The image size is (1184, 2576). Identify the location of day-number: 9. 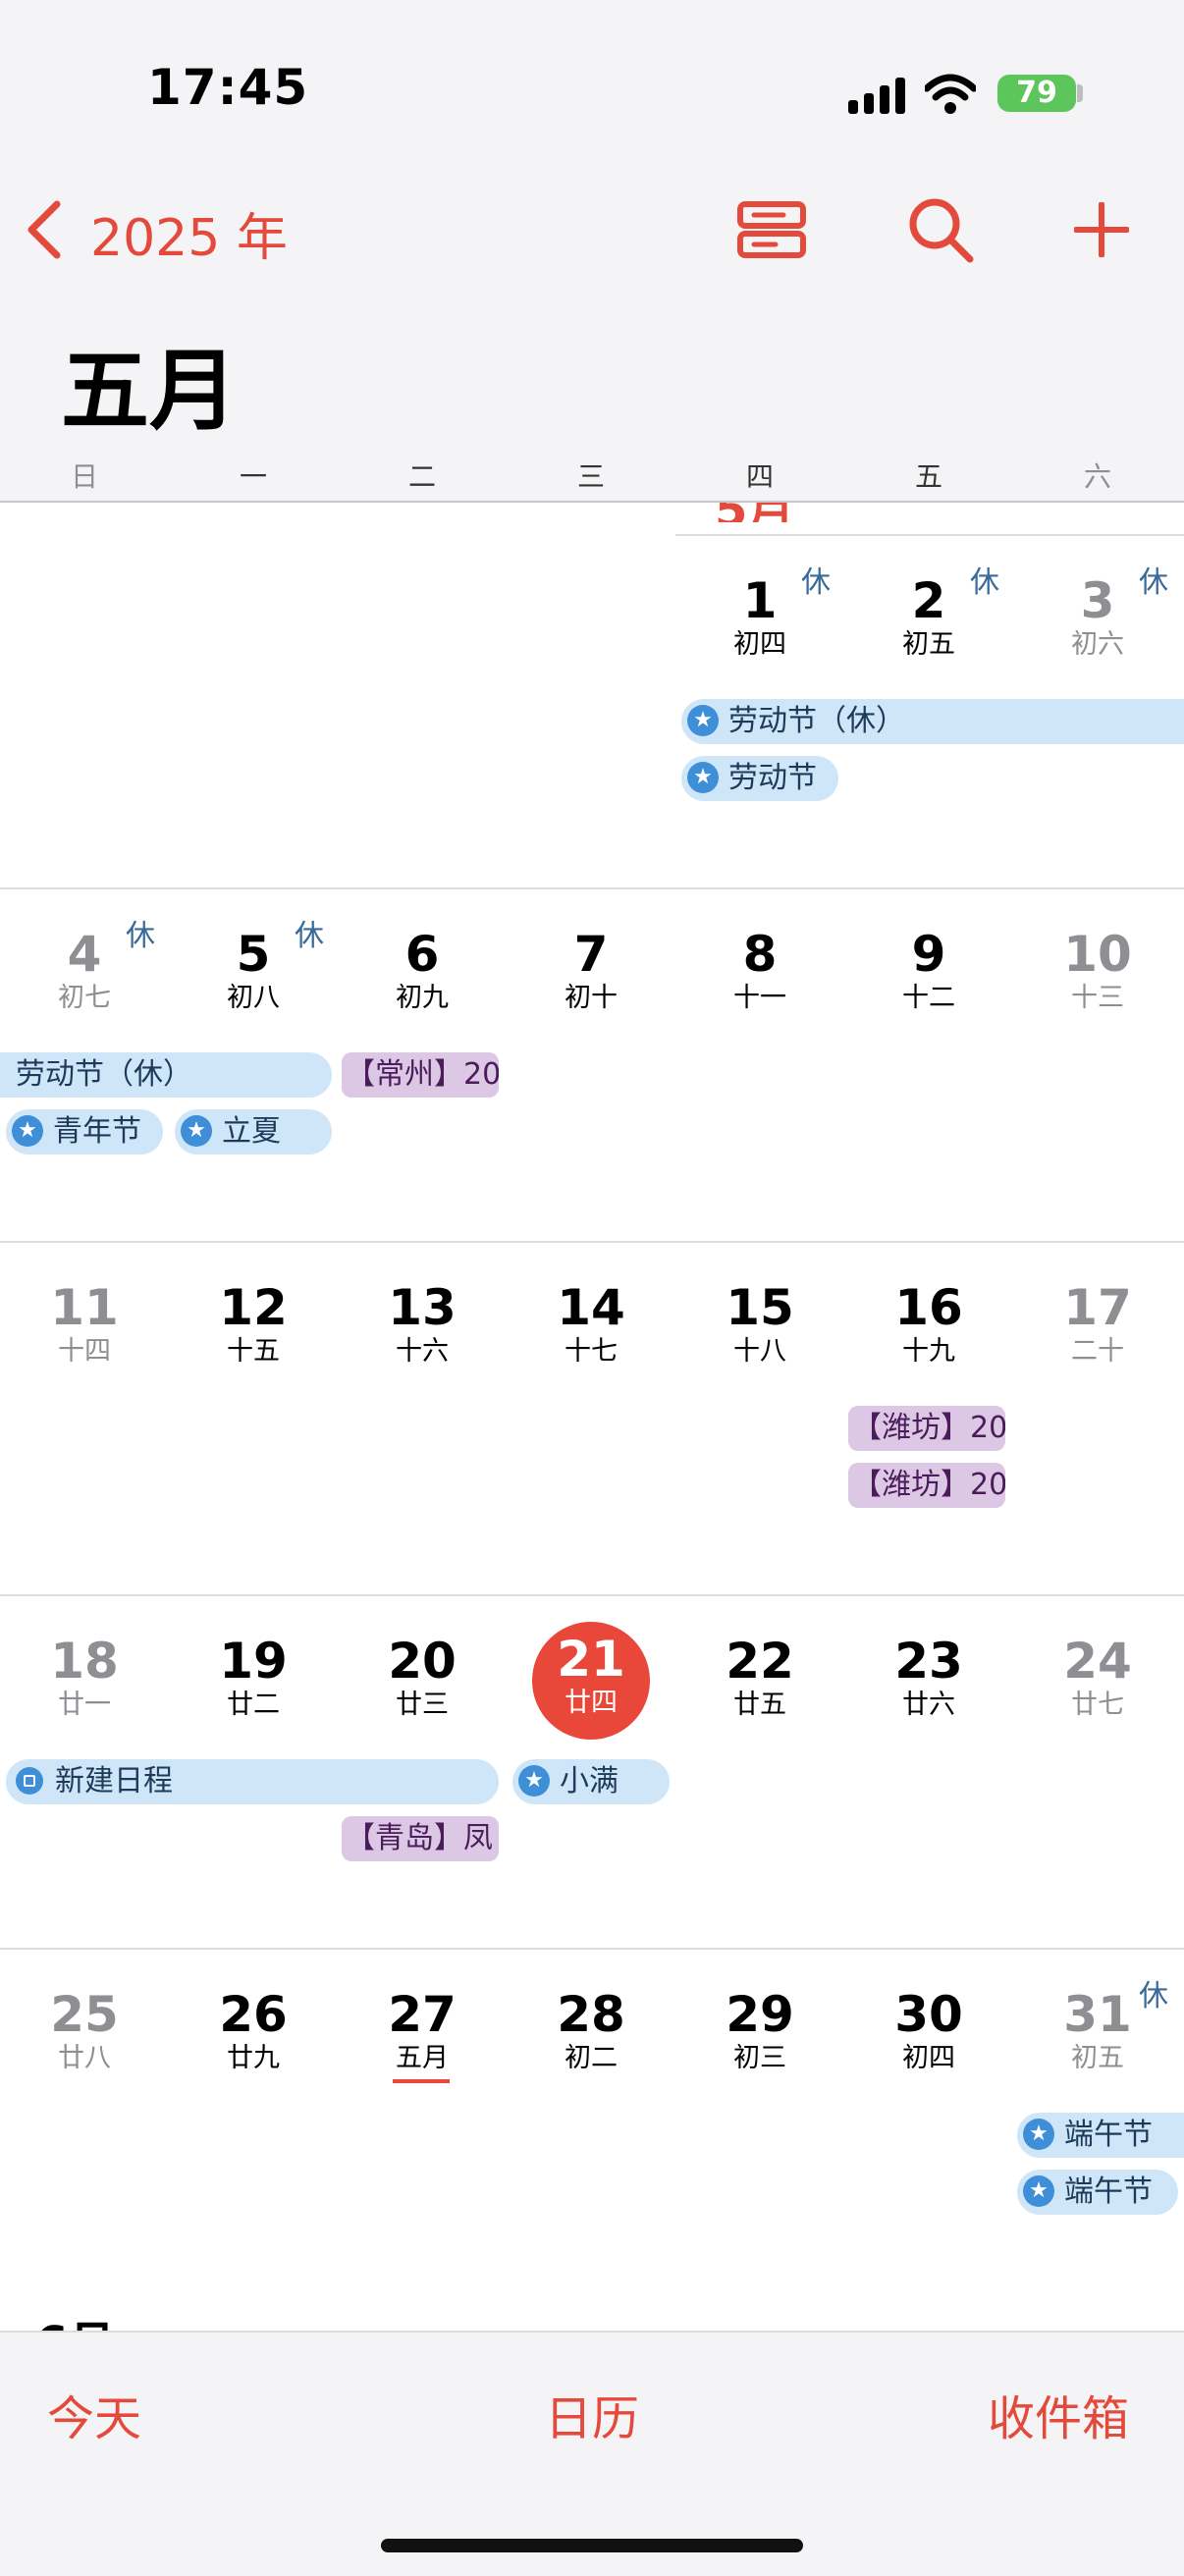
(928, 954).